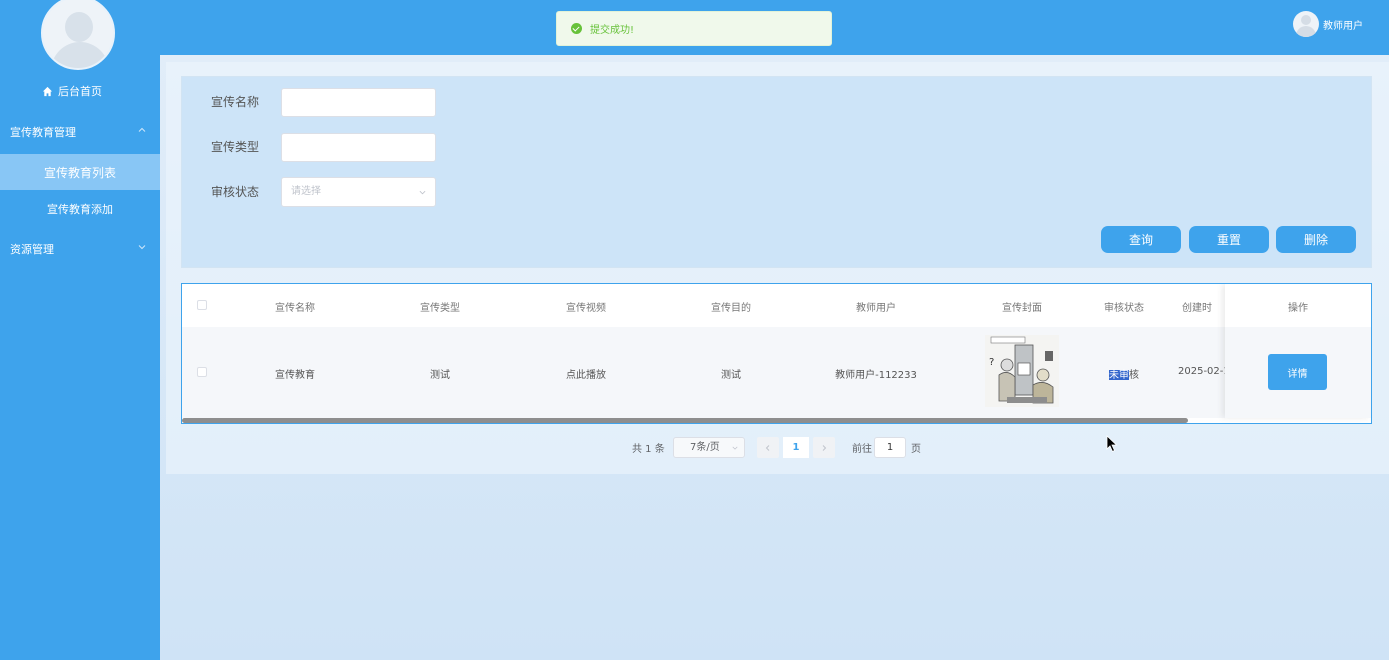 This screenshot has height=660, width=1389. Describe the element at coordinates (235, 192) in the screenshot. I see `status-label: 审核状态` at that location.